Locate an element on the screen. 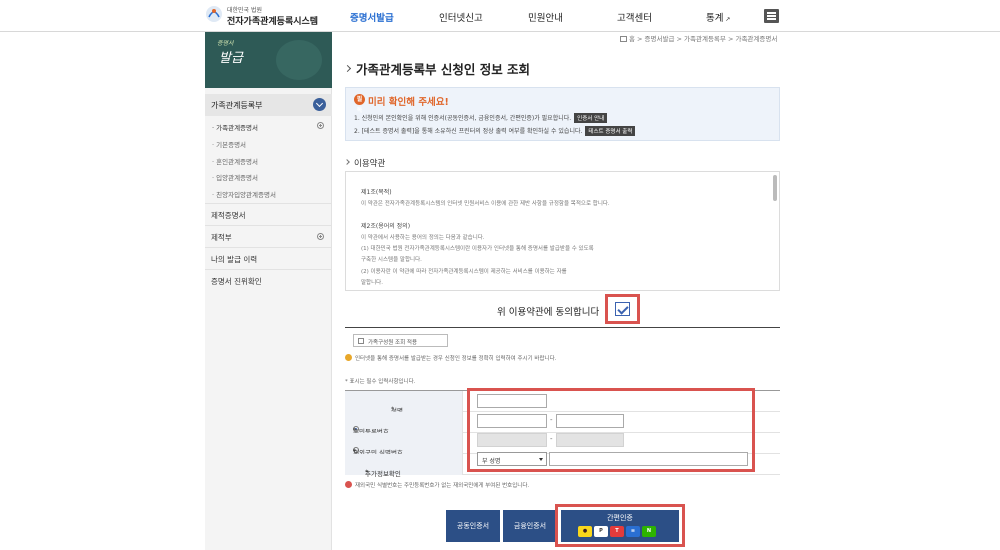 This screenshot has height=550, width=1000. form-label-cell: 추가정보확인 * is located at coordinates (404, 466).